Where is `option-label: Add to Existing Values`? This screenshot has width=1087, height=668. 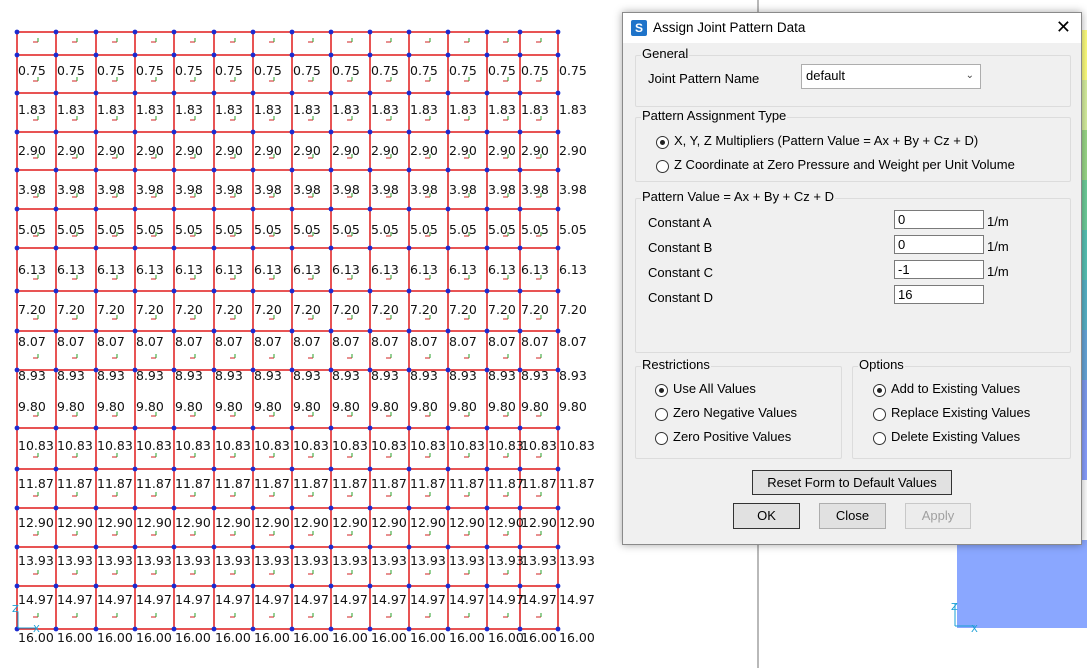 option-label: Add to Existing Values is located at coordinates (955, 388).